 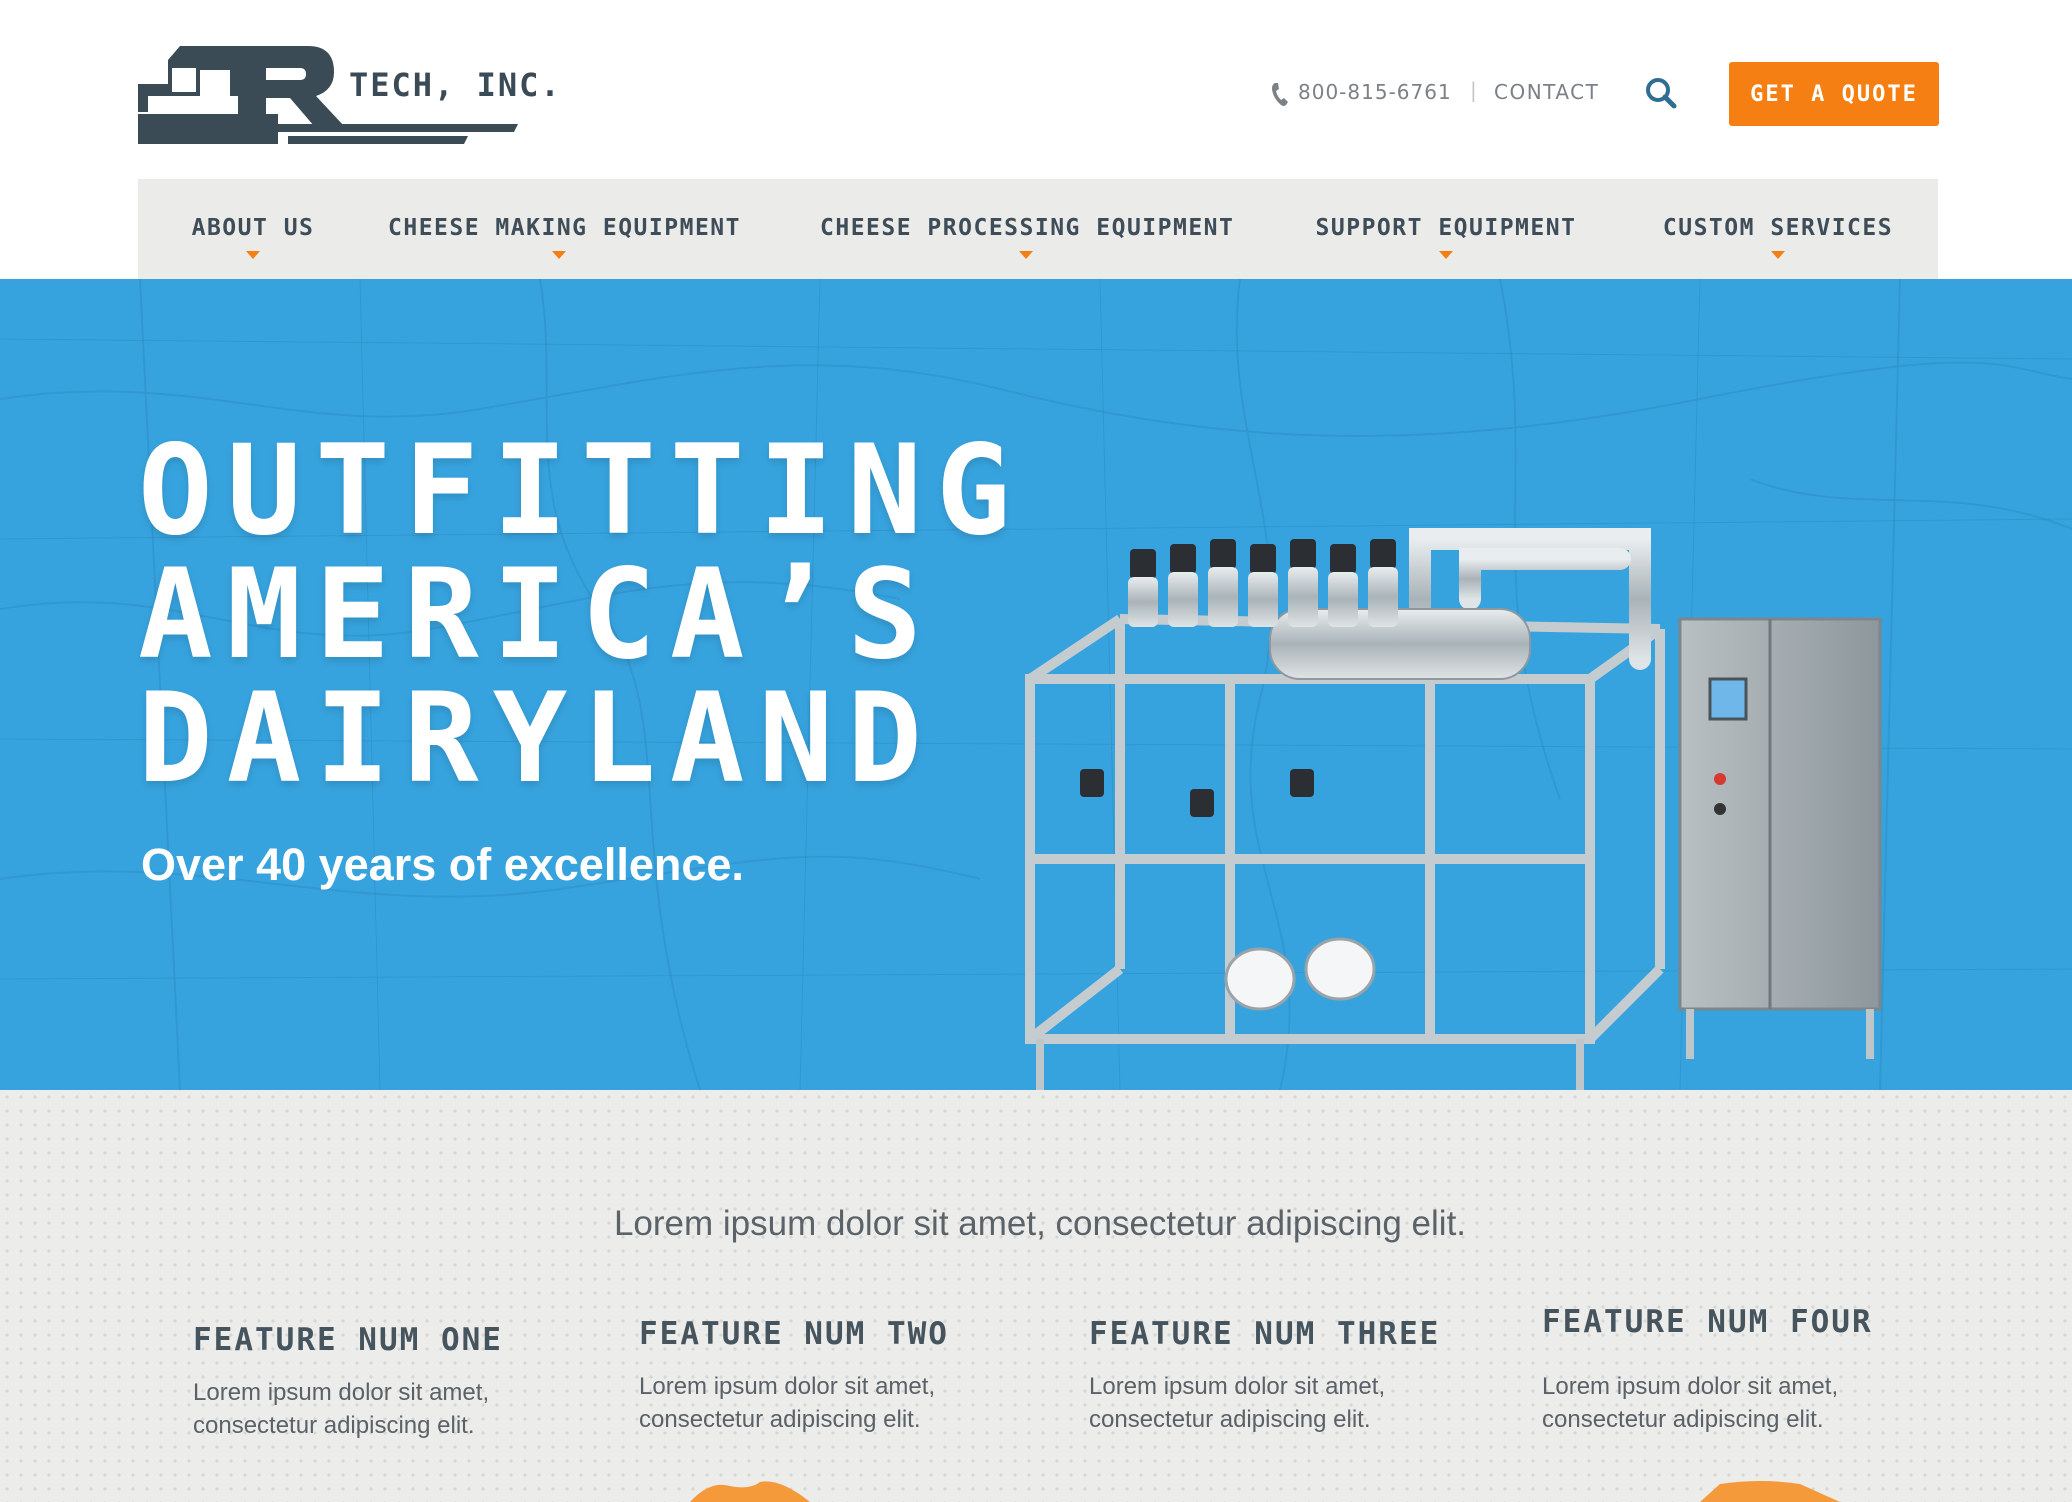 I want to click on feature-title: FEATURE NUM THREE, so click(x=1265, y=1334).